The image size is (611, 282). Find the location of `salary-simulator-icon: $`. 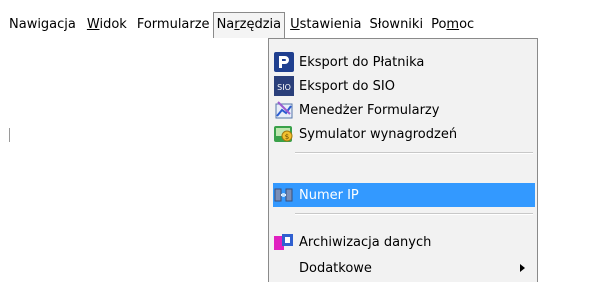

salary-simulator-icon: $ is located at coordinates (284, 134).